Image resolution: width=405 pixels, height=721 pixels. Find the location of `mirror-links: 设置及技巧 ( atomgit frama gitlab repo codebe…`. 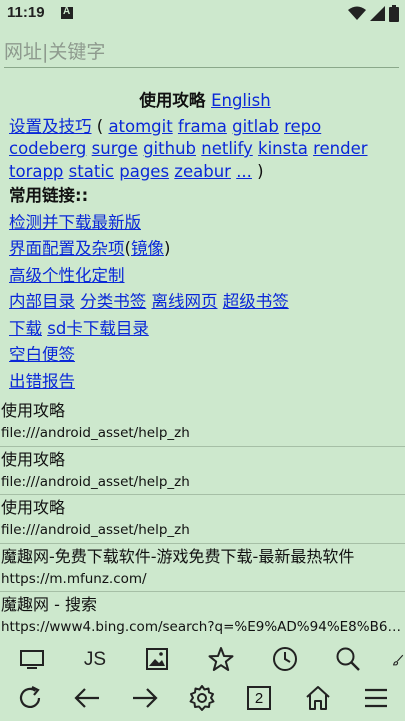

mirror-links: 设置及技巧 ( atomgit frama gitlab repo codebe… is located at coordinates (205, 150).